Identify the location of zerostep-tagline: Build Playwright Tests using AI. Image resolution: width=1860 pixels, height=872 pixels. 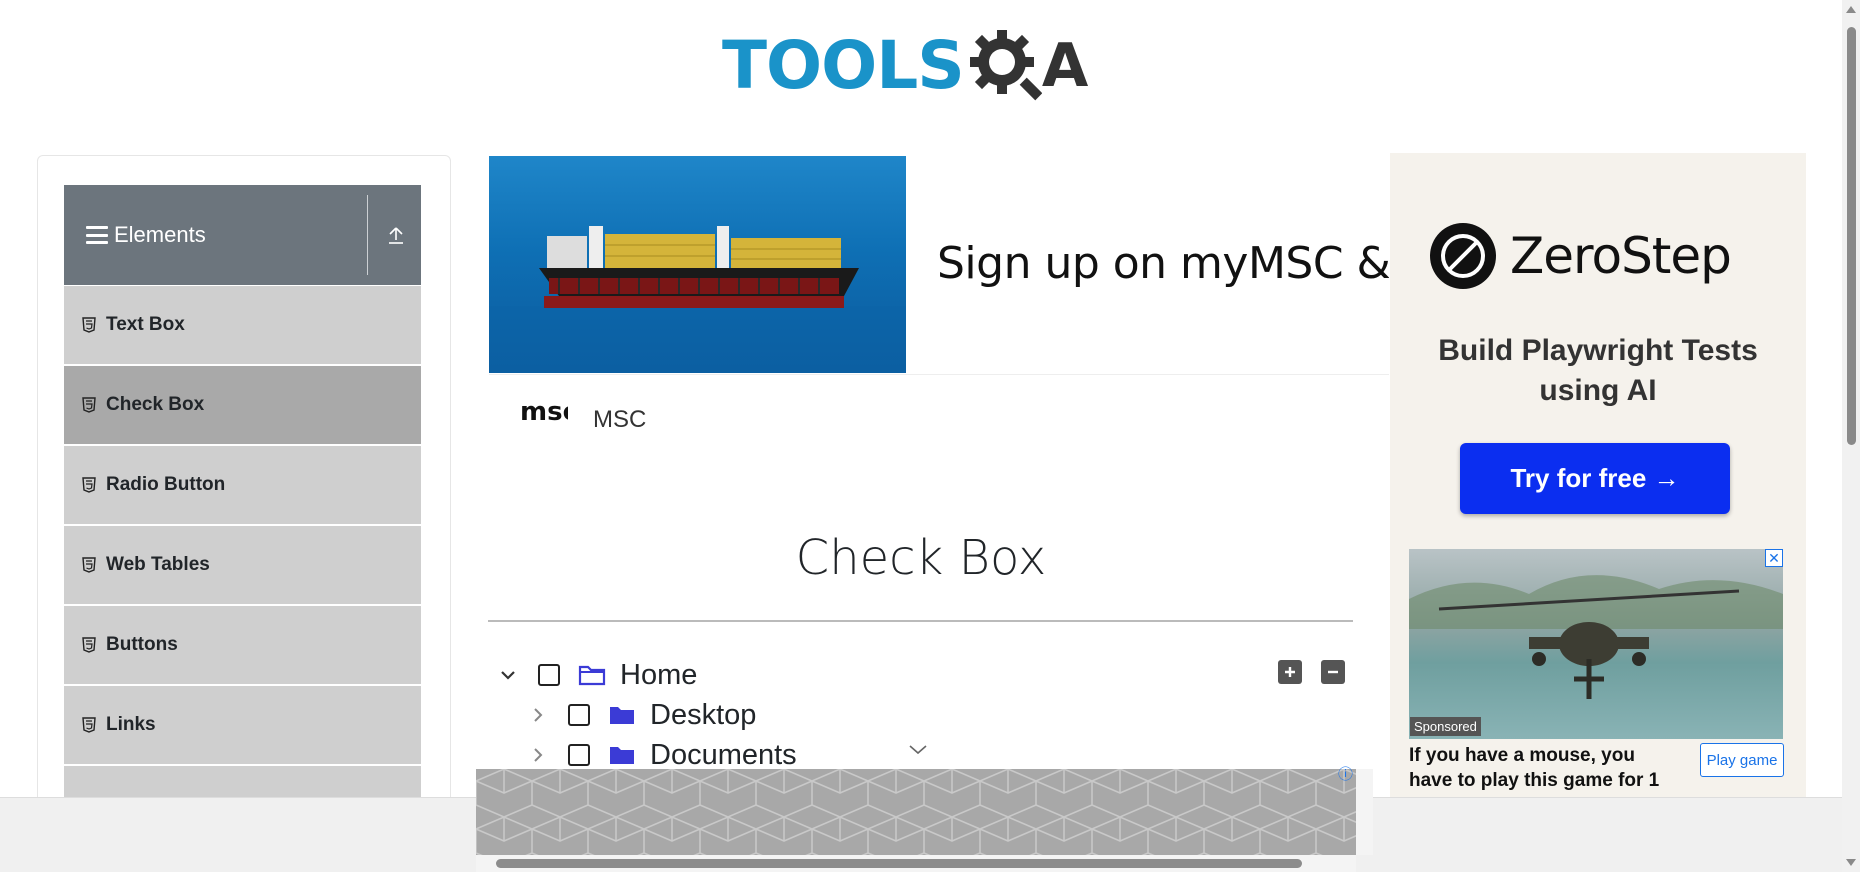
(1598, 370).